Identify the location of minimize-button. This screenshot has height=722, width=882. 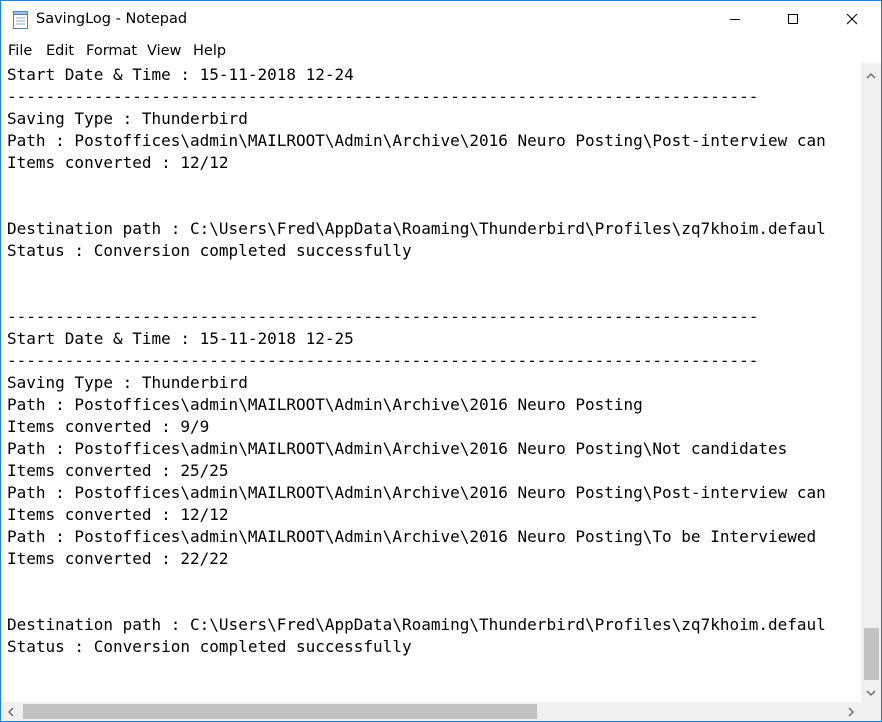
(735, 19).